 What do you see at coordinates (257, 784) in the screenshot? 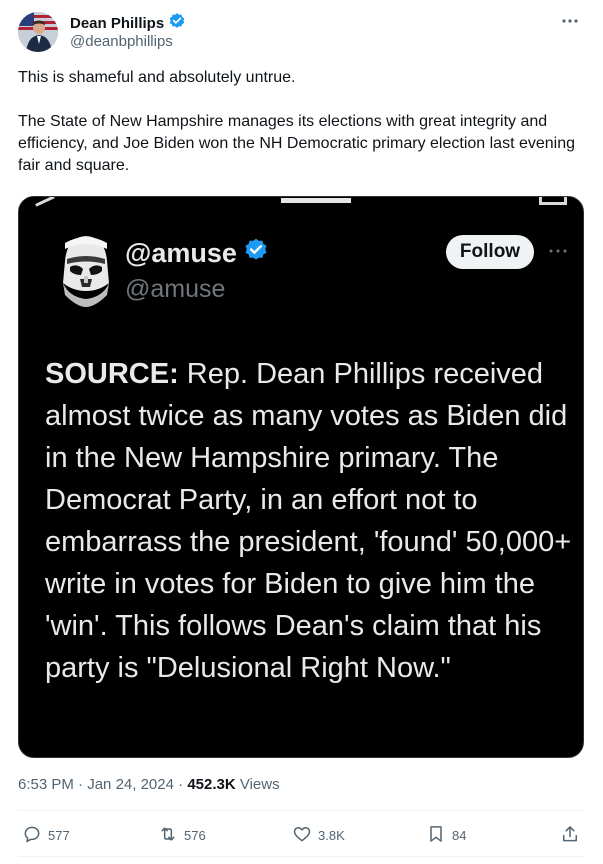
I see `views-label: Views` at bounding box center [257, 784].